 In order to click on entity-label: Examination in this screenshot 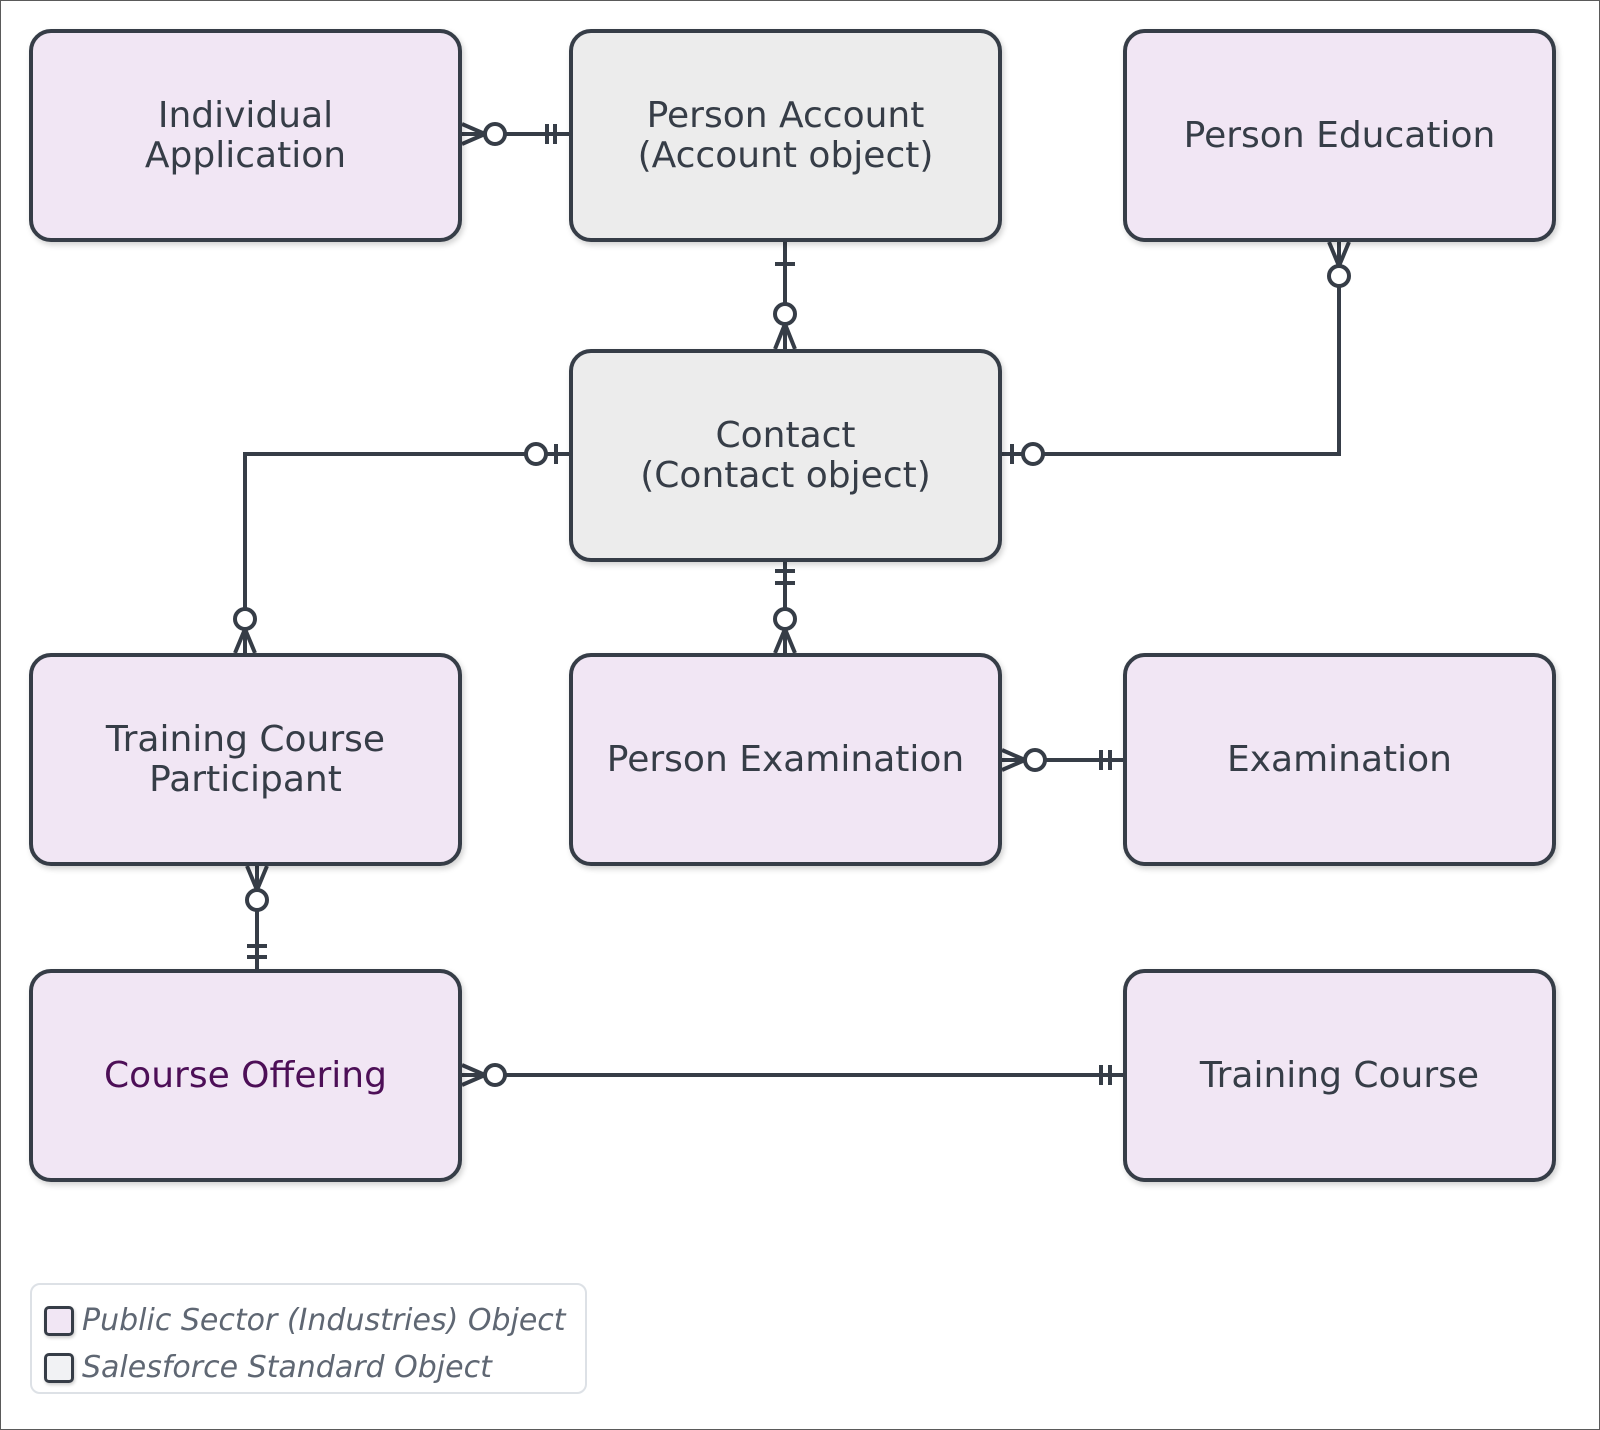, I will do `click(1339, 759)`.